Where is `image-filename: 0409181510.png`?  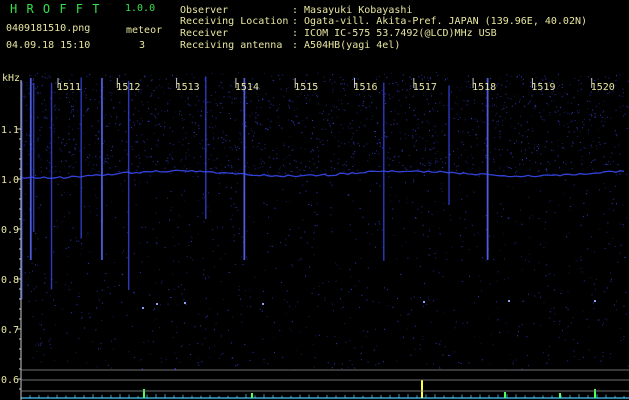 image-filename: 0409181510.png is located at coordinates (48, 28).